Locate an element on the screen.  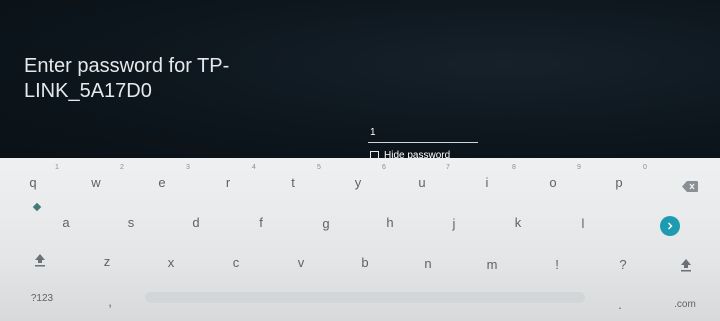
key-label: e is located at coordinates (162, 182).